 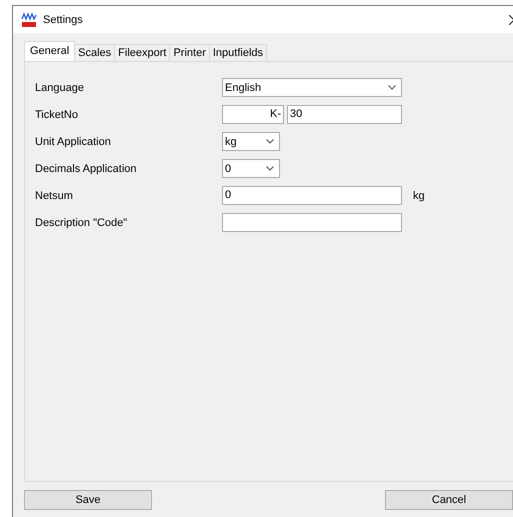 I want to click on dropdown: kg, so click(x=251, y=141).